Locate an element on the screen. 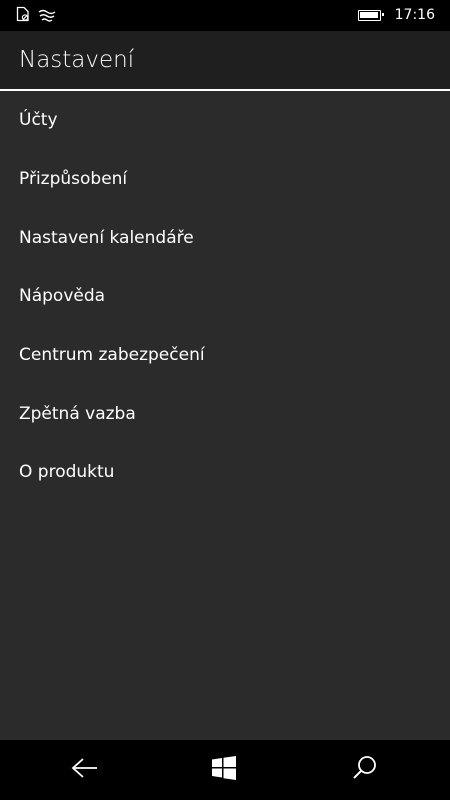 Image resolution: width=450 pixels, height=800 pixels. clock-time: 17:16 is located at coordinates (414, 15).